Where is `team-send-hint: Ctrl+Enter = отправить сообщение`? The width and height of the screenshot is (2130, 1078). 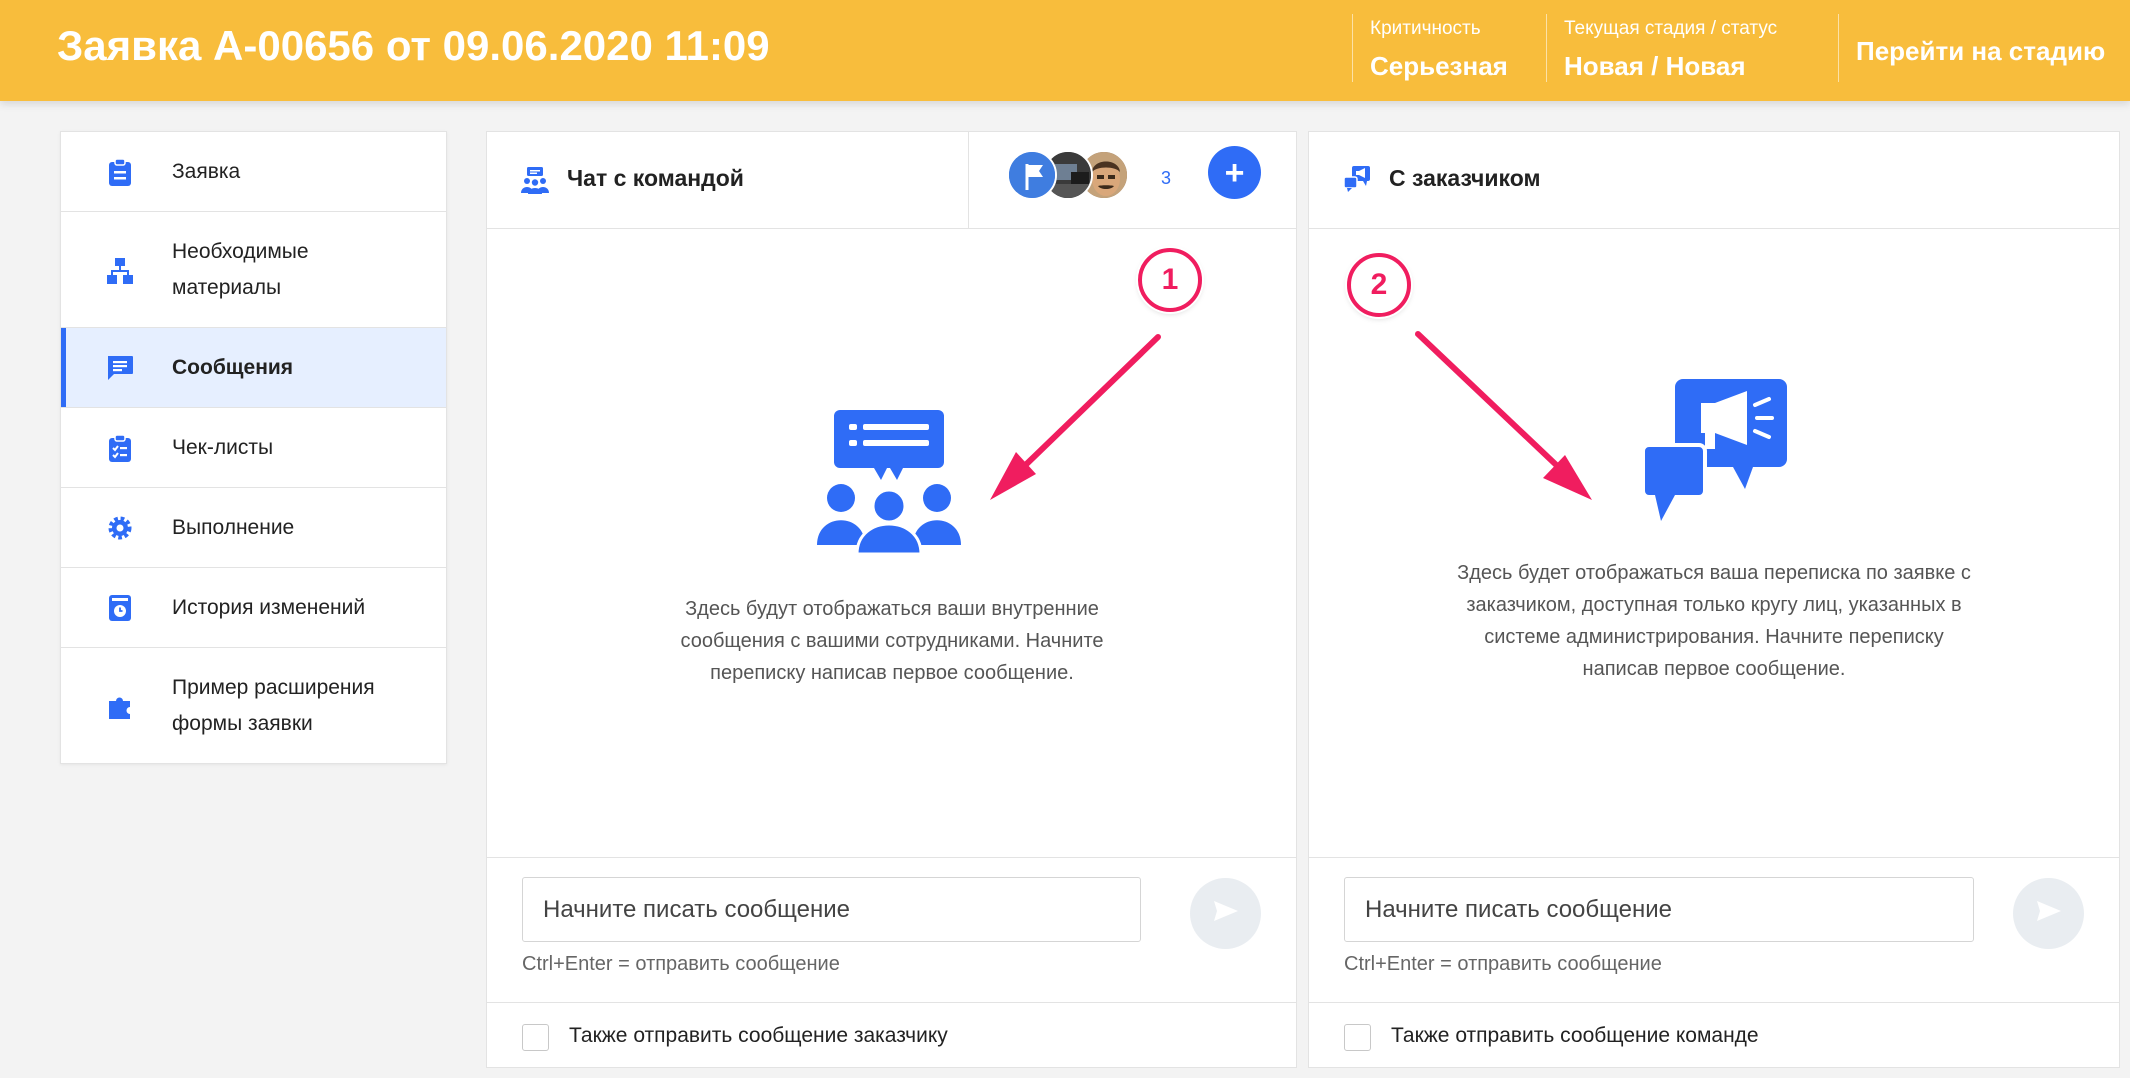 team-send-hint: Ctrl+Enter = отправить сообщение is located at coordinates (681, 964).